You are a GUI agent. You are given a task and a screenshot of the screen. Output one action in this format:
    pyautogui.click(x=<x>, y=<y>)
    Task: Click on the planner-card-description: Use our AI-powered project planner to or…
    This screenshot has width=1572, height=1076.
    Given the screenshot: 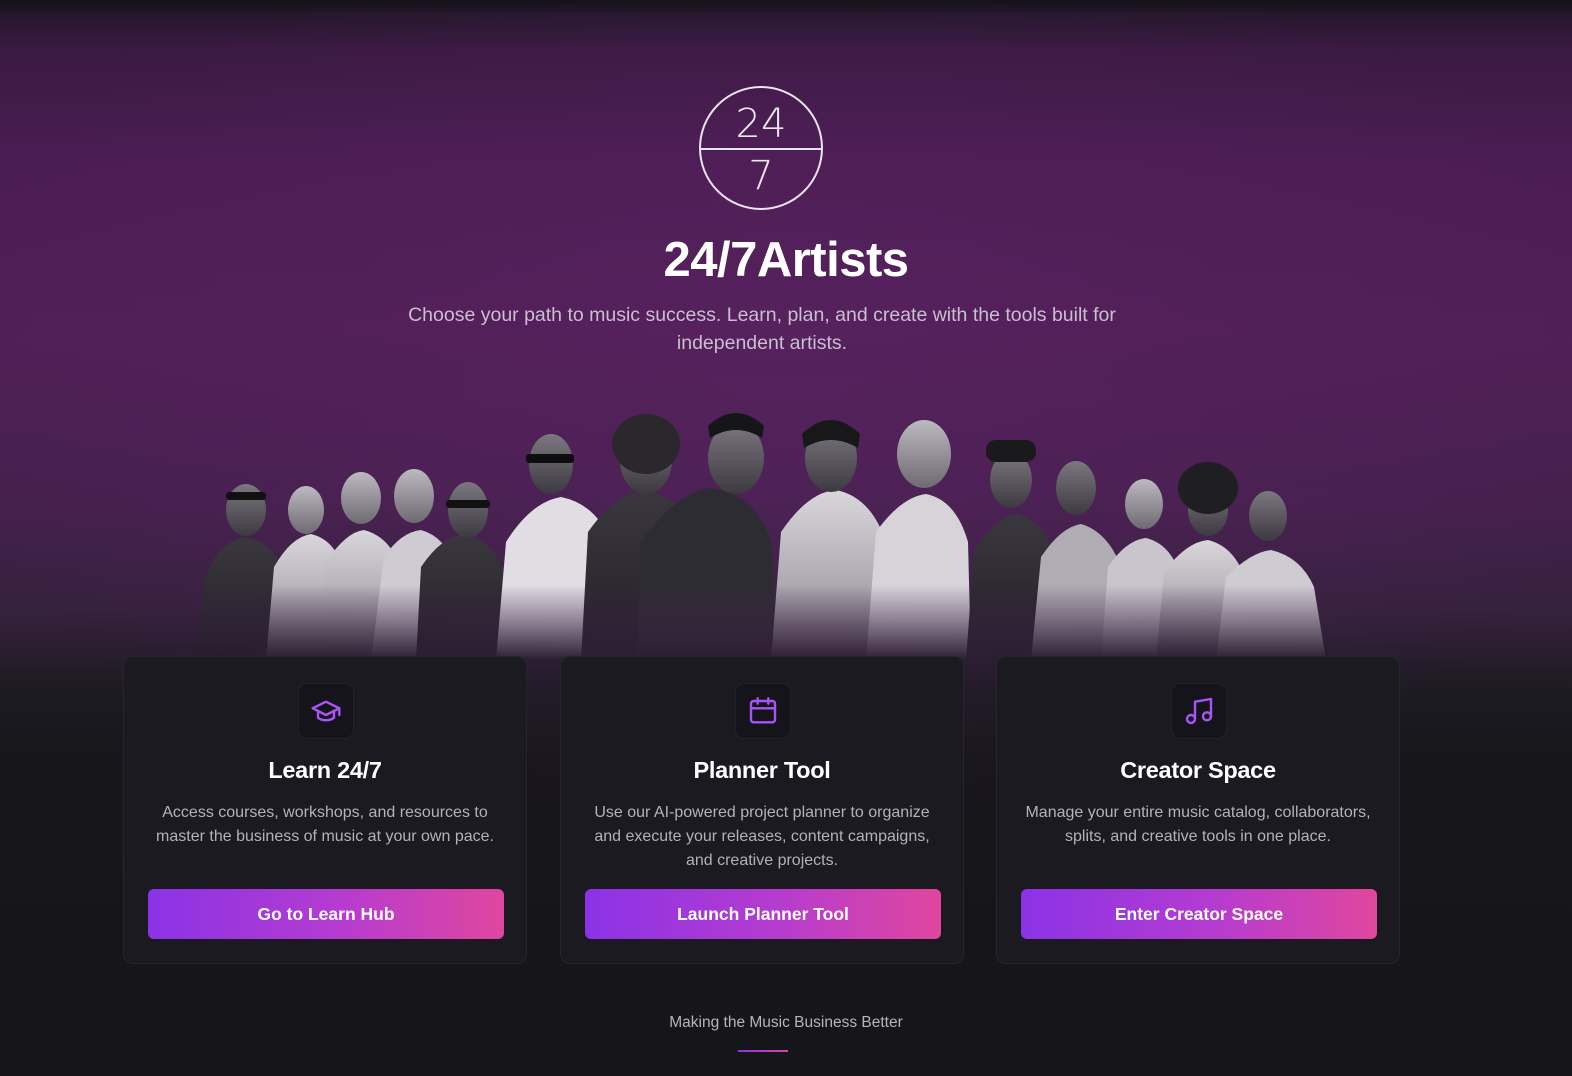 What is the action you would take?
    pyautogui.click(x=762, y=836)
    